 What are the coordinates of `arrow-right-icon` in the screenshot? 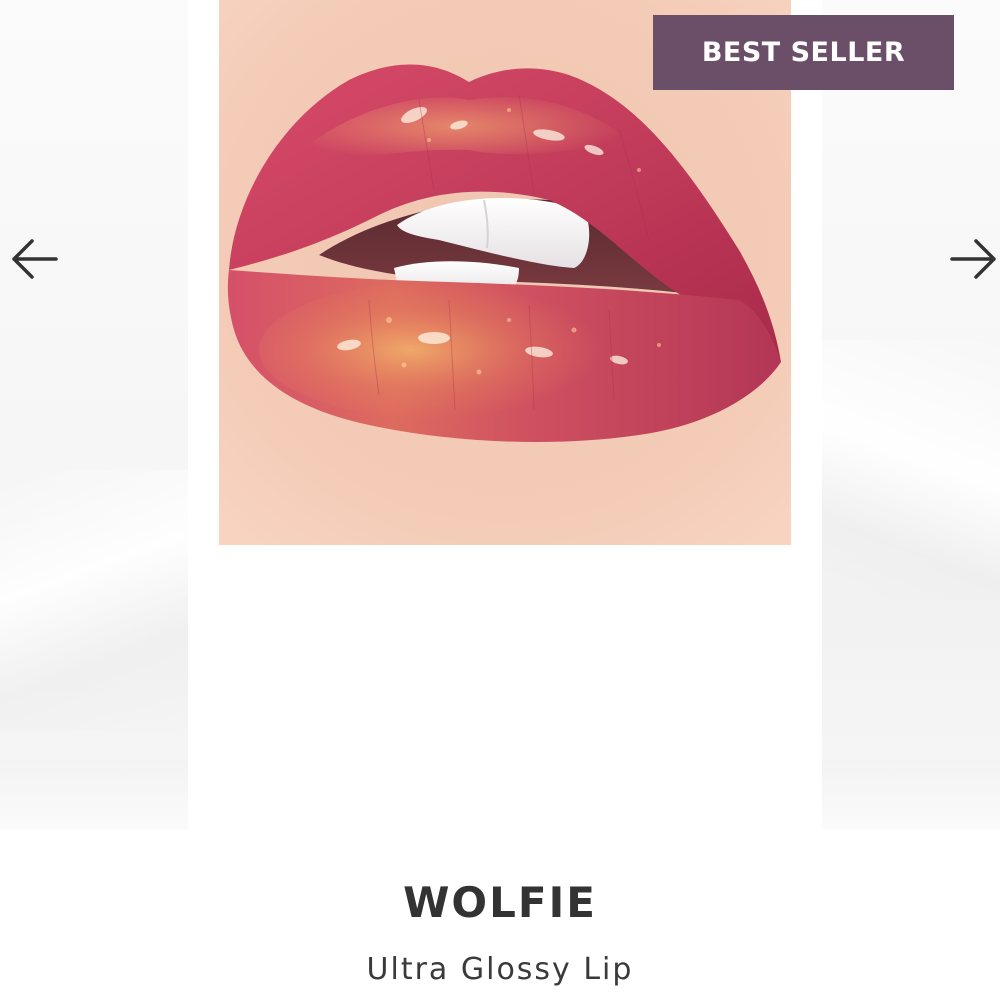 It's located at (973, 259).